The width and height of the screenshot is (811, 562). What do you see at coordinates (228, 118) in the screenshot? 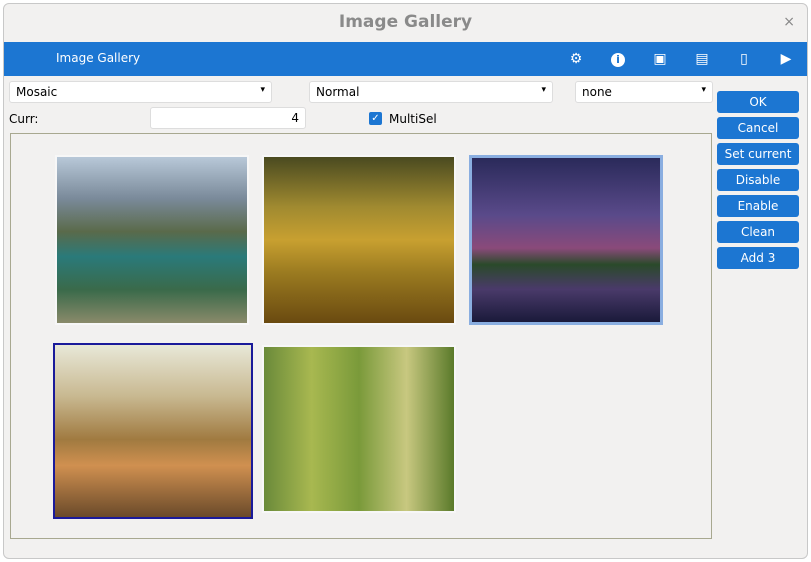
I see `curr-input: 4` at bounding box center [228, 118].